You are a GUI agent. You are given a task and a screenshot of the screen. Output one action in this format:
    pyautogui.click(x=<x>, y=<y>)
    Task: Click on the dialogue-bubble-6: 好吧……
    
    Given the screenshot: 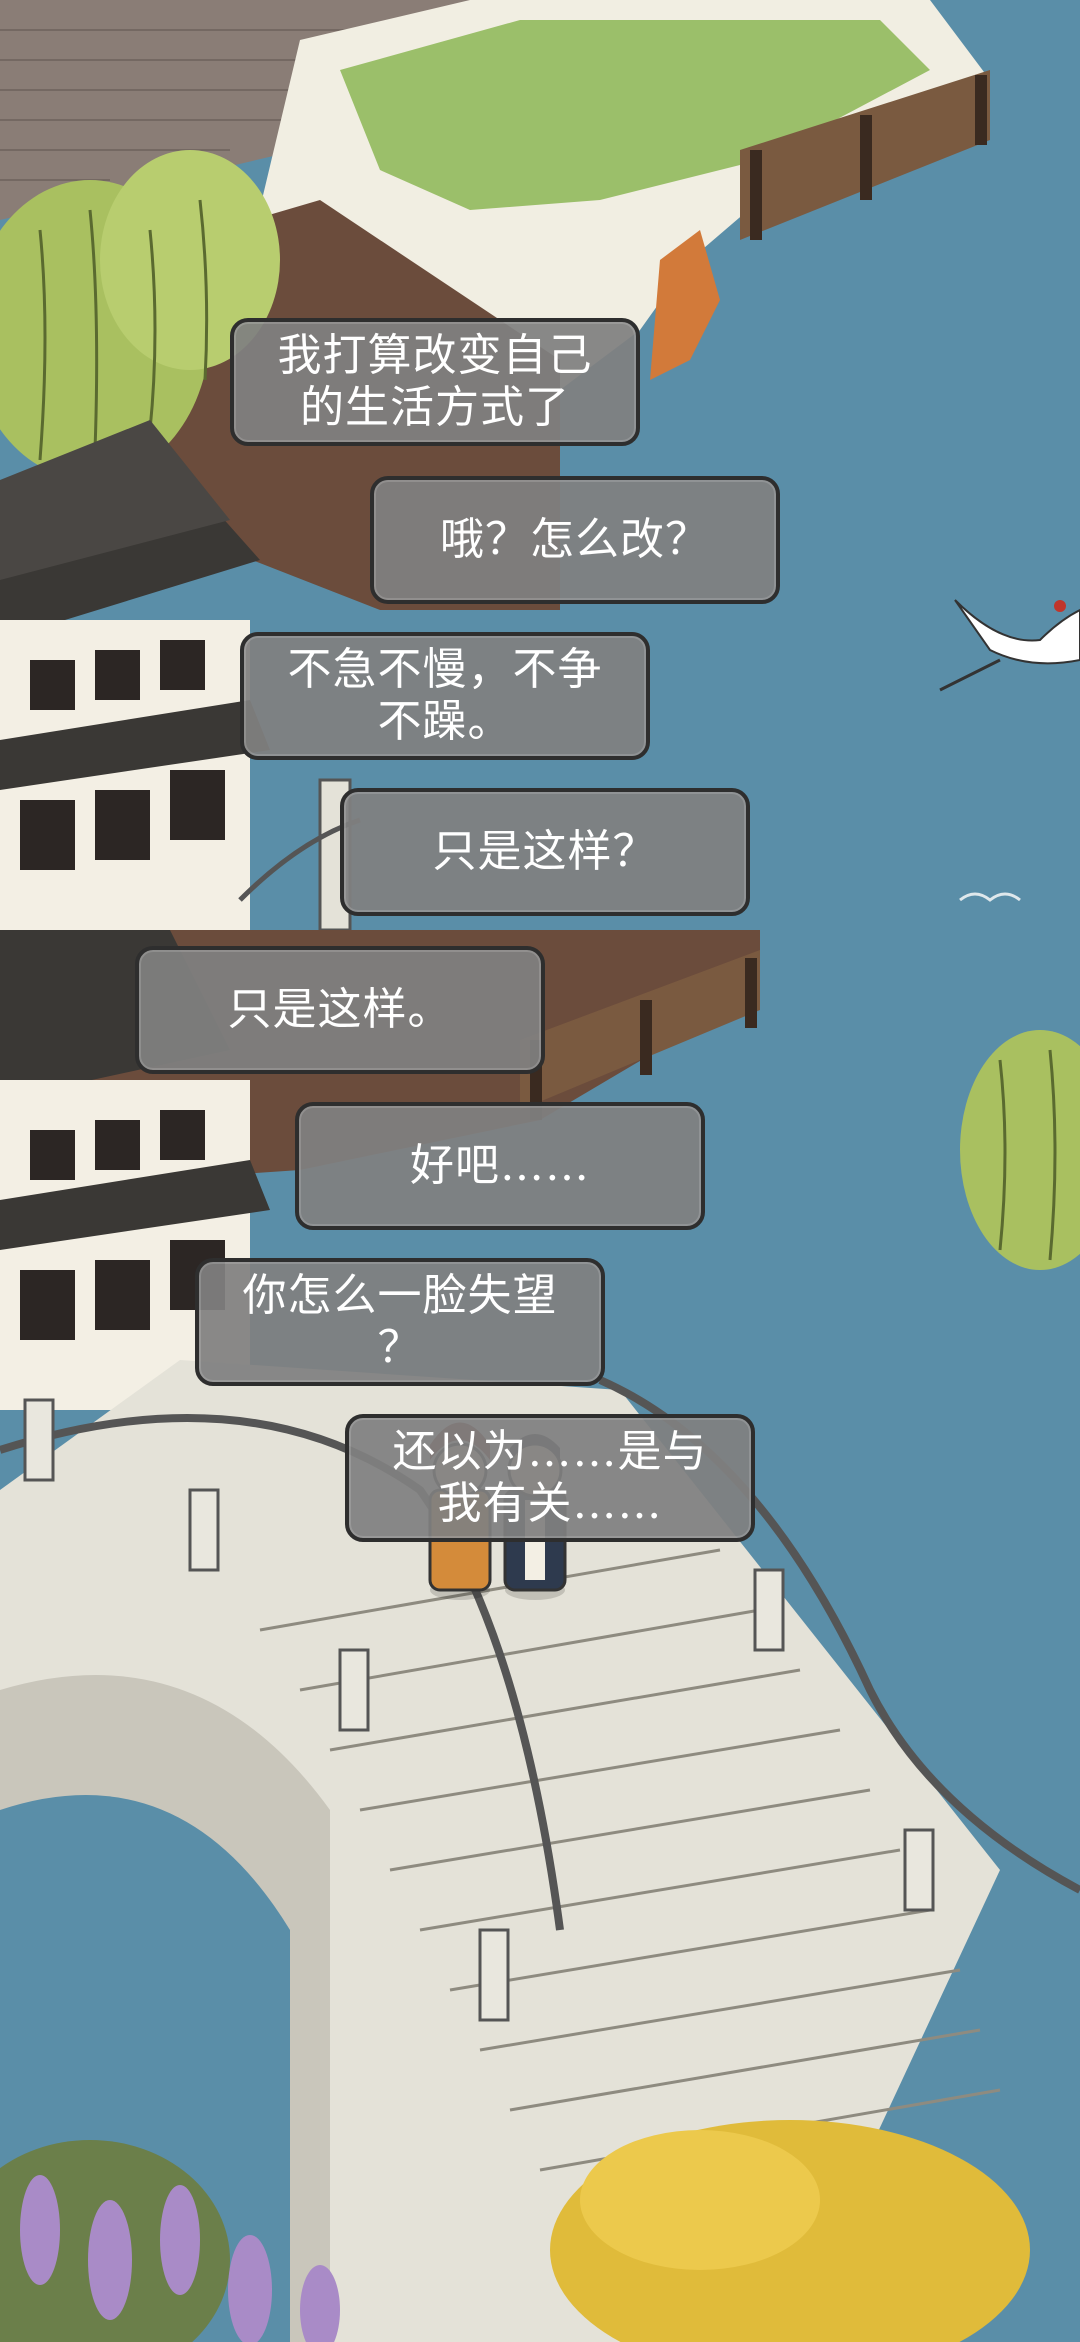 What is the action you would take?
    pyautogui.click(x=500, y=1166)
    